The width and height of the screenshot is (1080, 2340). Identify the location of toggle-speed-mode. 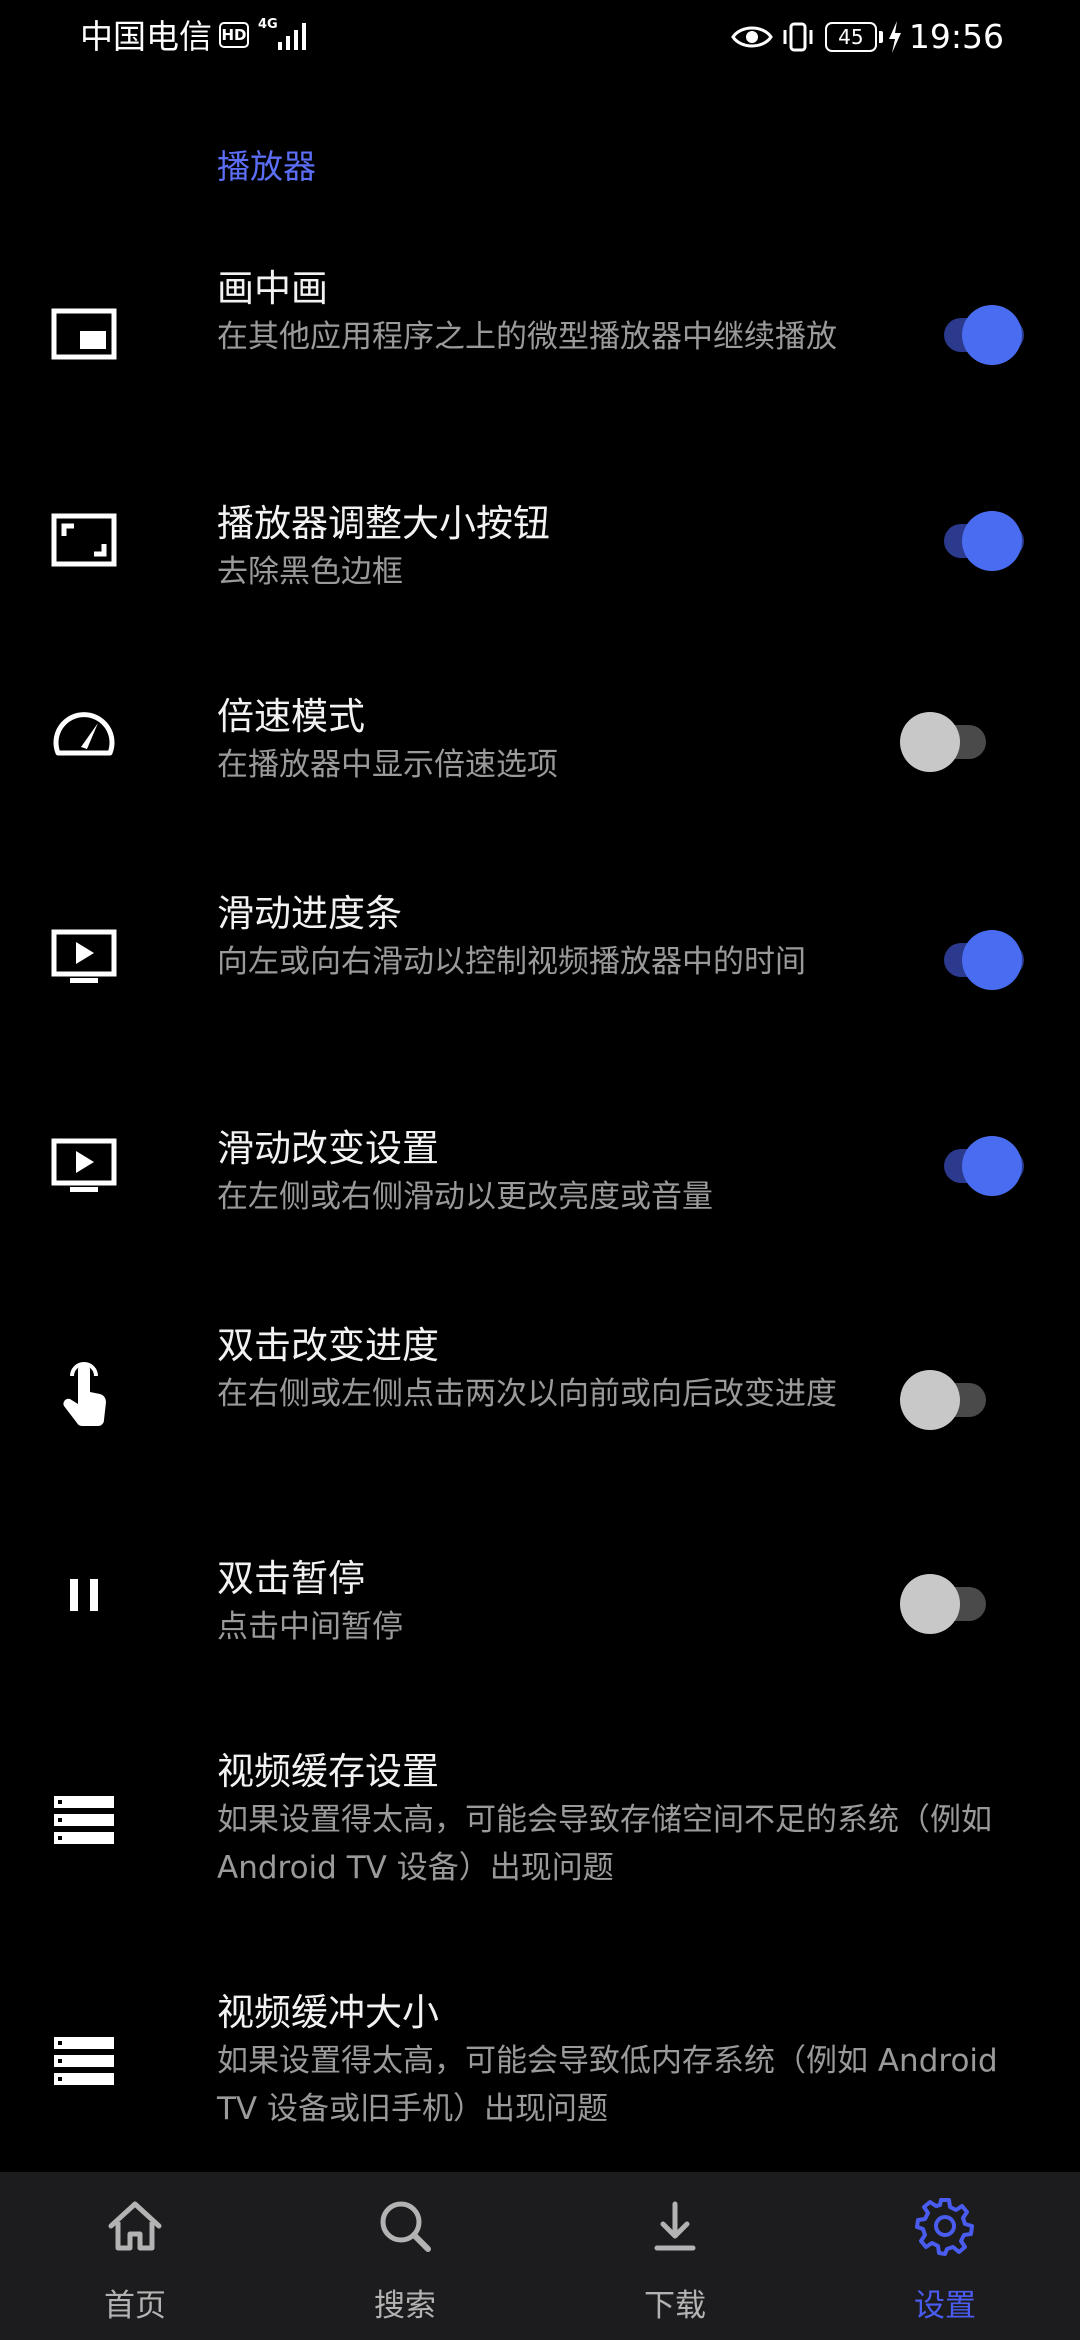
(950, 740).